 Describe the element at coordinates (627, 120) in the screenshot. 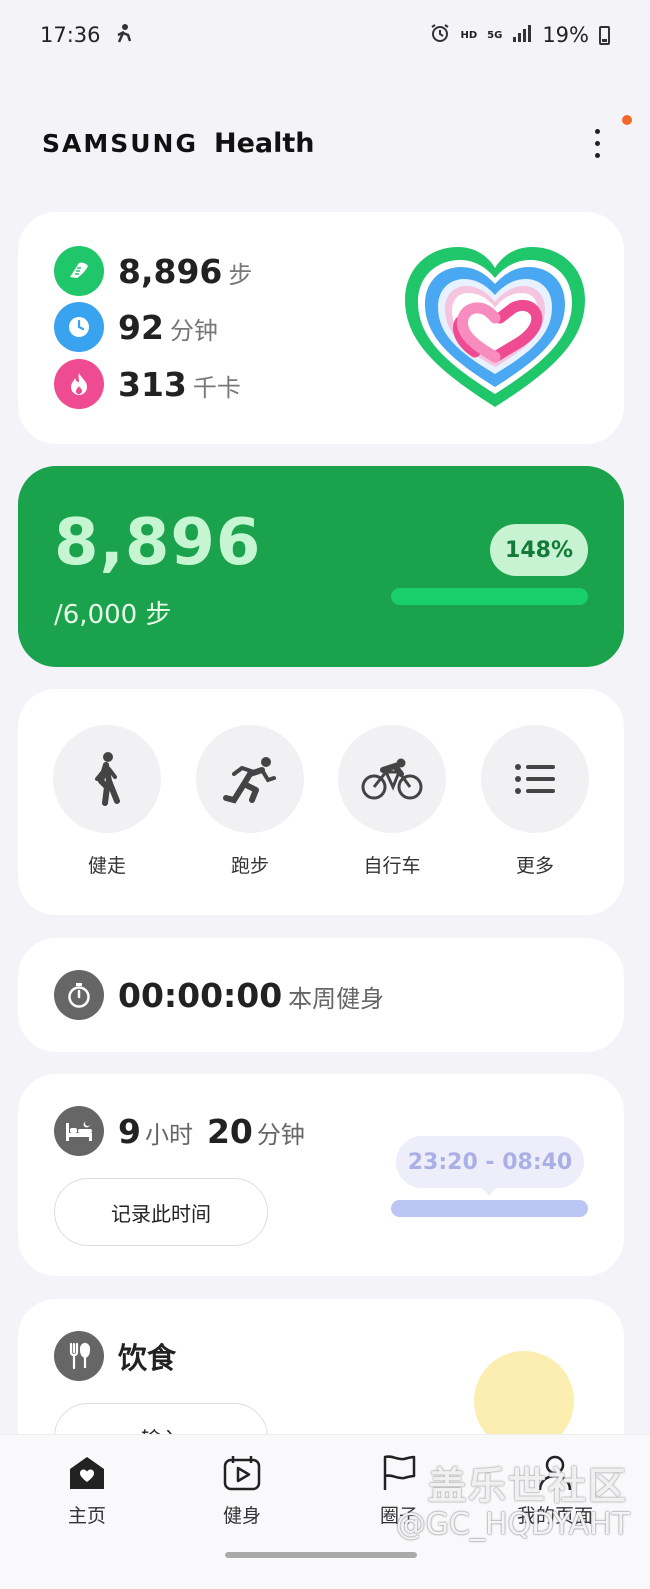

I see `notification-badge` at that location.